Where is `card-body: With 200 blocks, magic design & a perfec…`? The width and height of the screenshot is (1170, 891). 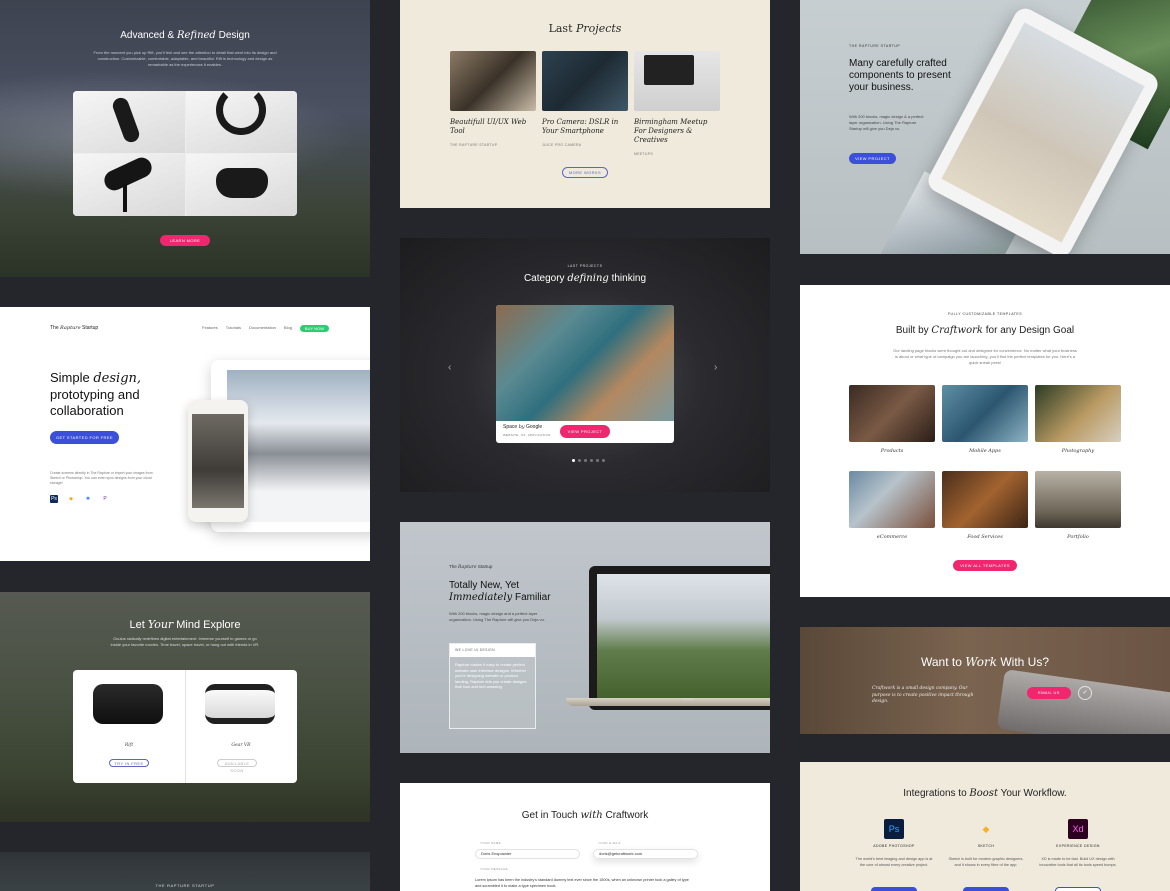
card-body: With 200 blocks, magic design & a perfec… is located at coordinates (886, 122).